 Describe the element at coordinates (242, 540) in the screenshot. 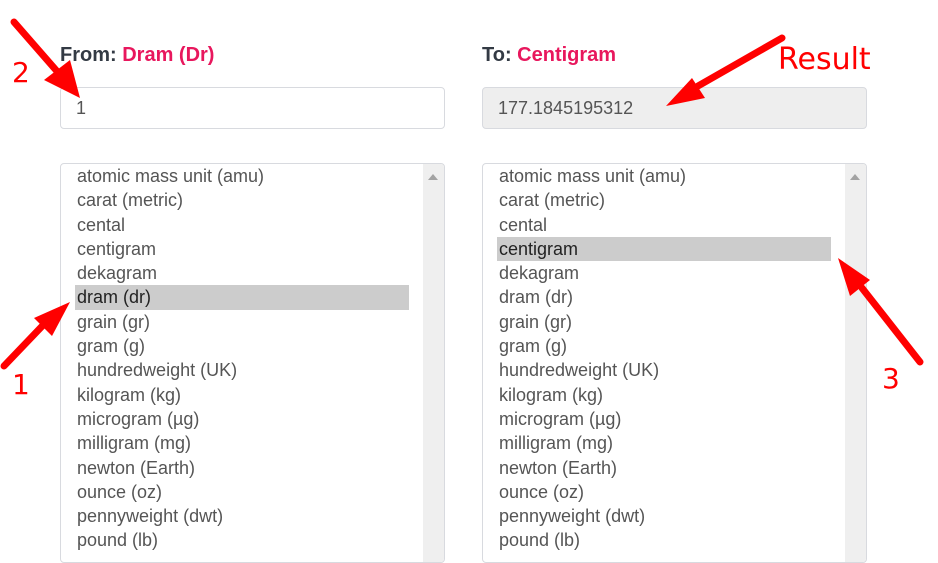

I see `from-unit-option: pound (lb)` at that location.